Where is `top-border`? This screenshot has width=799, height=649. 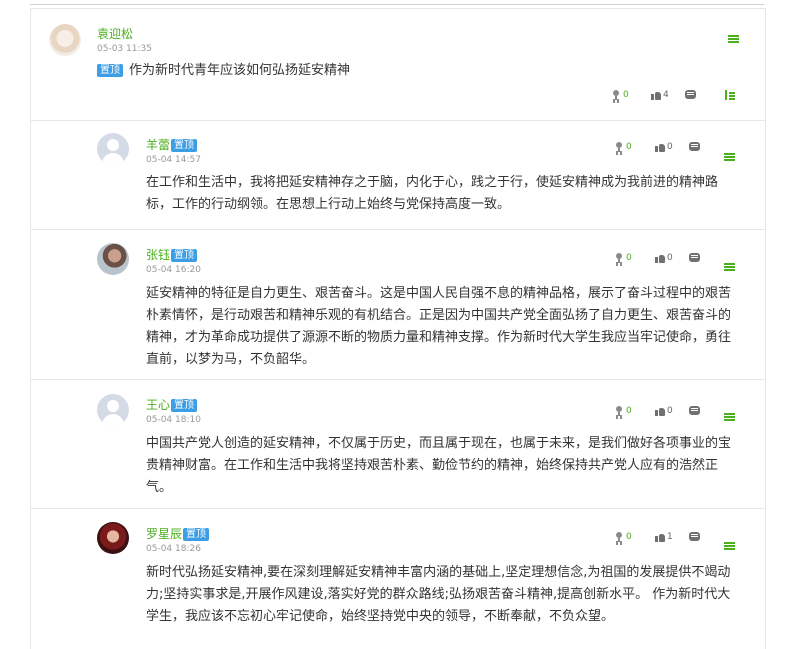
top-border is located at coordinates (397, 4).